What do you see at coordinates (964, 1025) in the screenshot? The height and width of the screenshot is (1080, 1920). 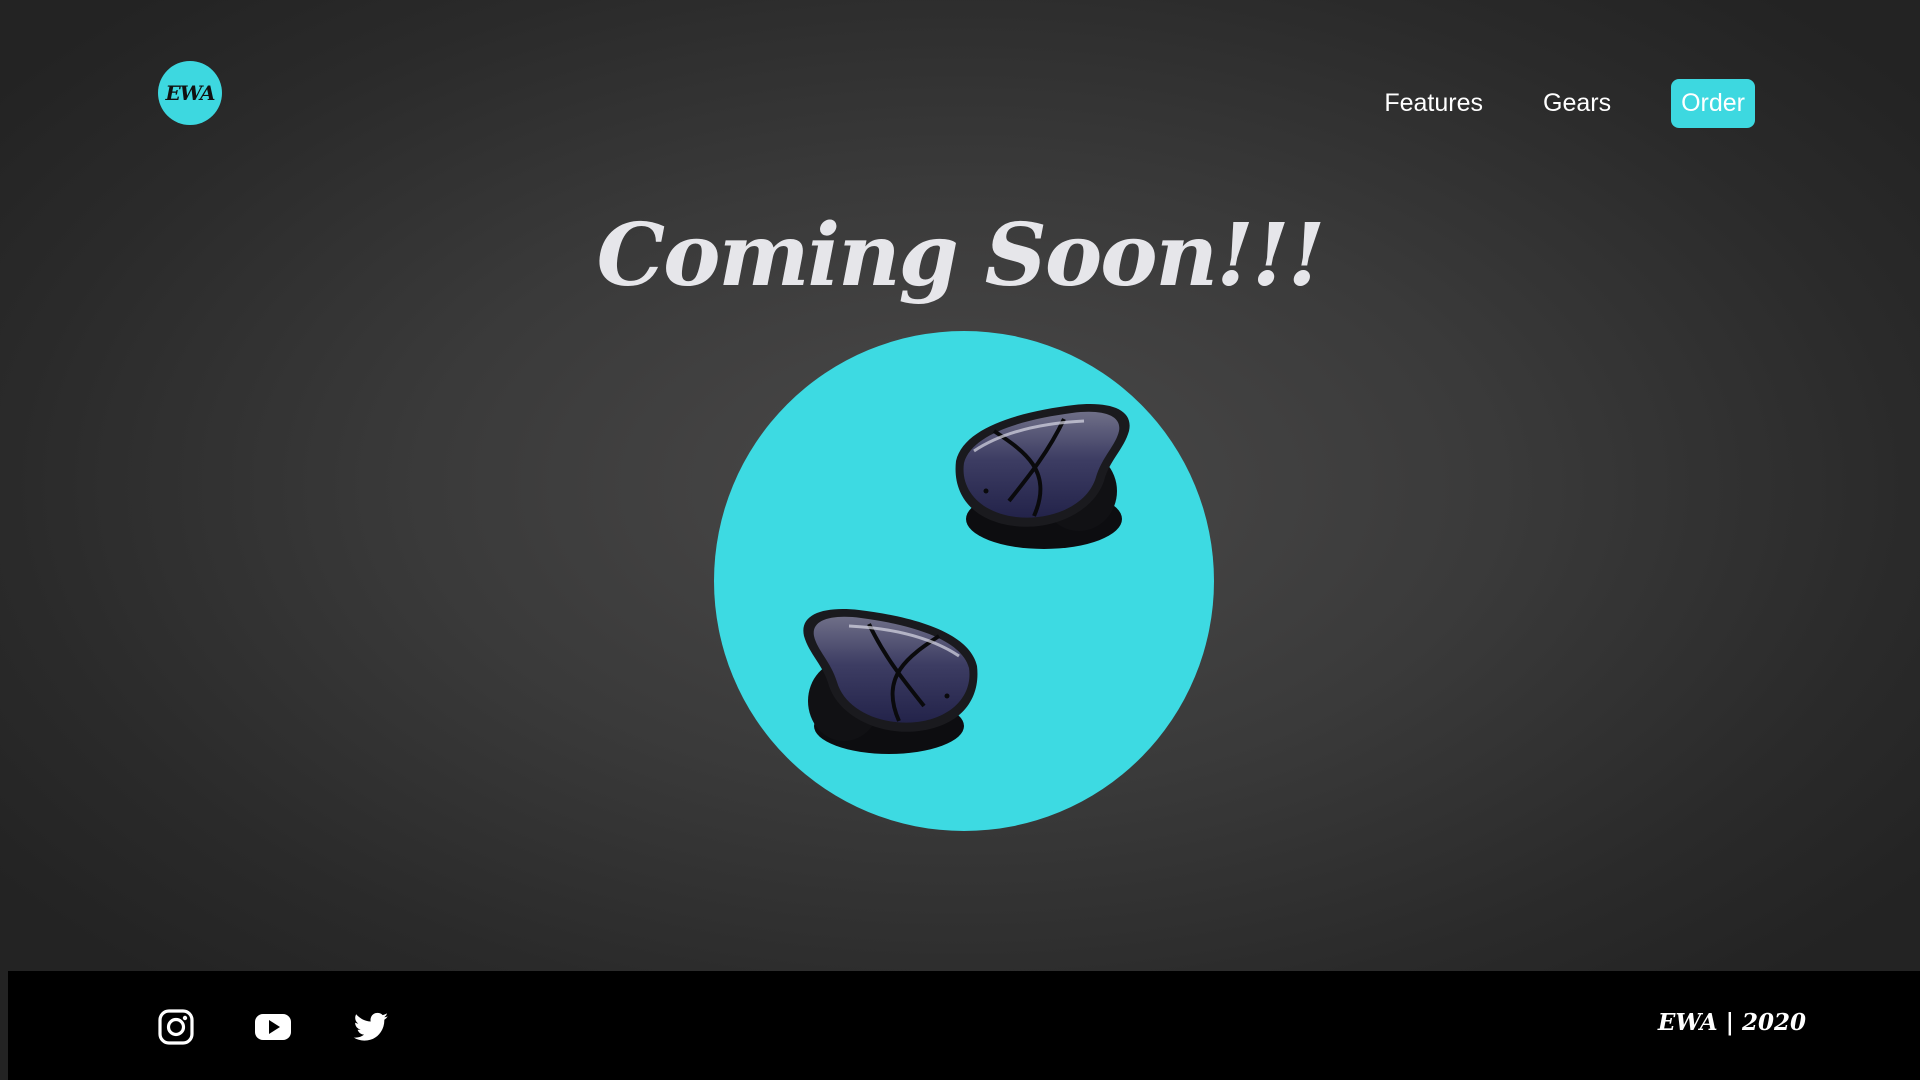 I see `footer: EWA | 2020` at bounding box center [964, 1025].